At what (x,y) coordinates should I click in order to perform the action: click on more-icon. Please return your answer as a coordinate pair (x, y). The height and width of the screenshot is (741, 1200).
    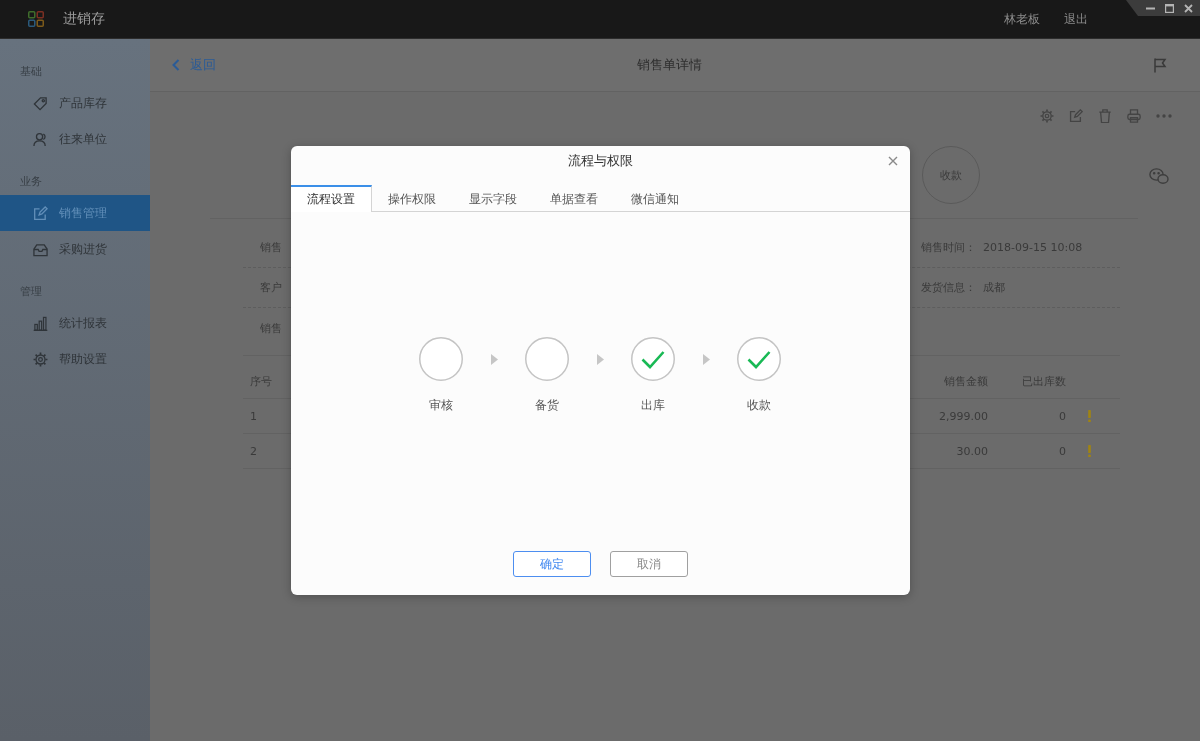
    Looking at the image, I should click on (1164, 116).